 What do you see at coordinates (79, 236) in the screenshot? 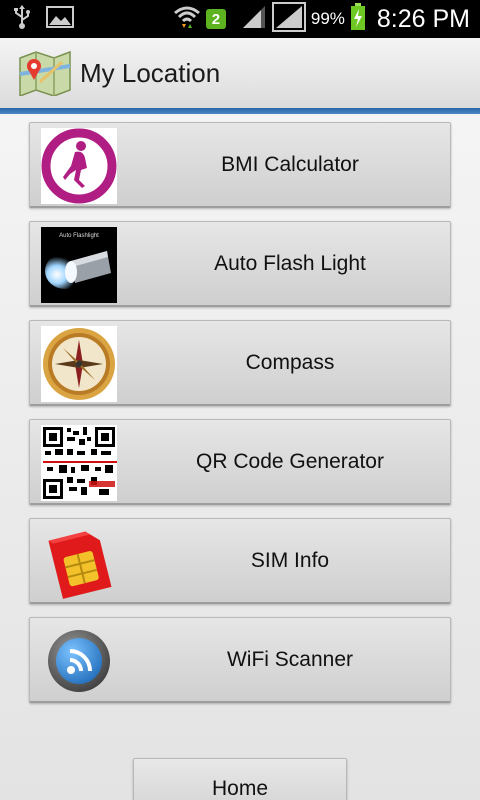
I see `flashlight-caption: Auto Flashlight` at bounding box center [79, 236].